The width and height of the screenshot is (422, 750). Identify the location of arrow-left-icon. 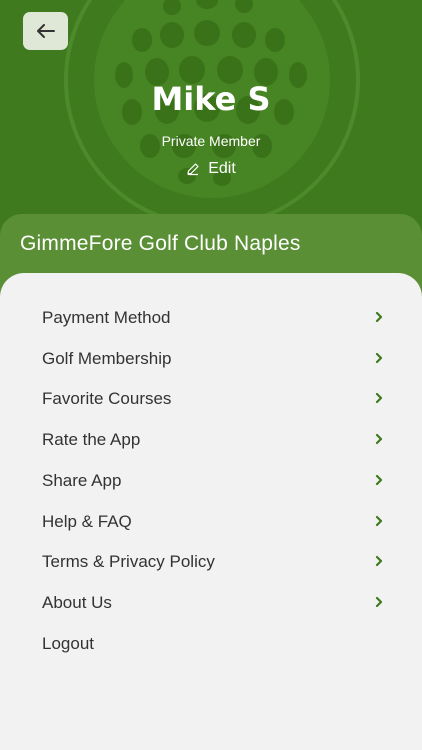
(45, 31).